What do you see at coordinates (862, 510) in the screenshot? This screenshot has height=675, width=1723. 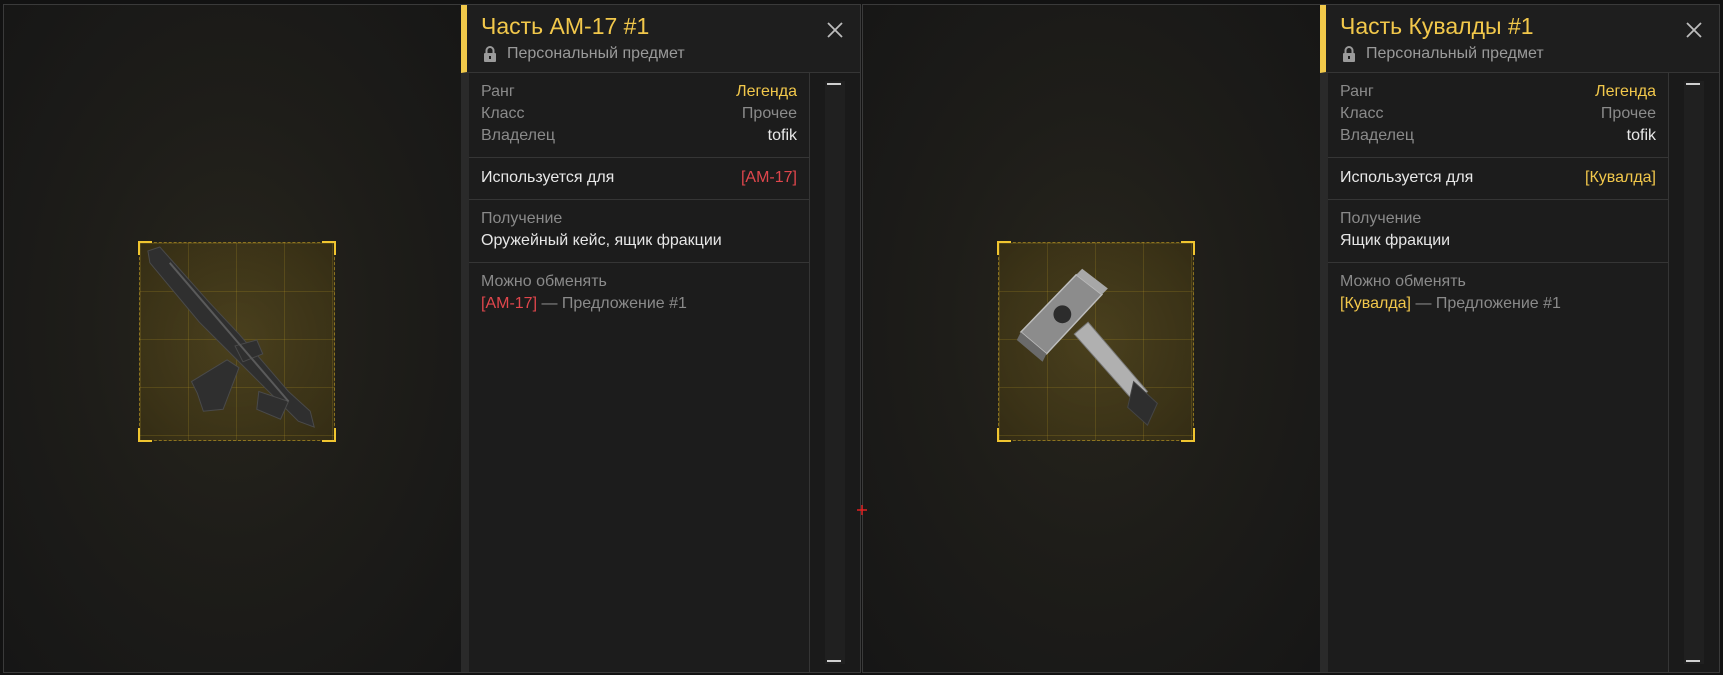 I see `crosshair-icon` at bounding box center [862, 510].